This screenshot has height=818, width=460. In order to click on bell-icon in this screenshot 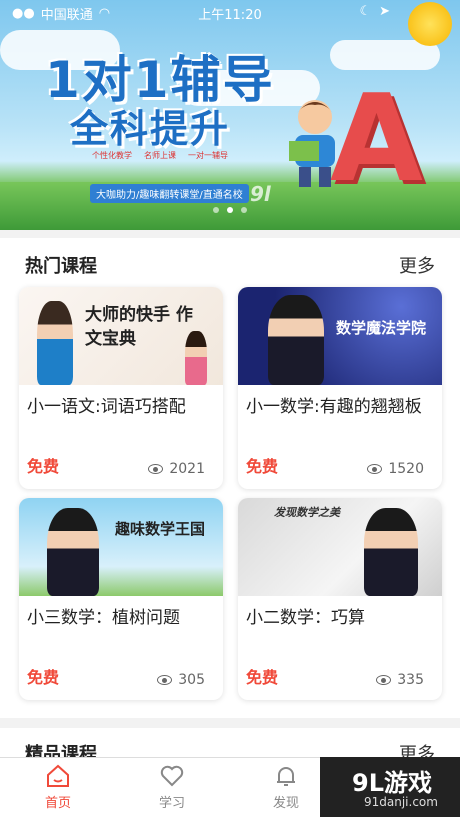, I will do `click(286, 776)`.